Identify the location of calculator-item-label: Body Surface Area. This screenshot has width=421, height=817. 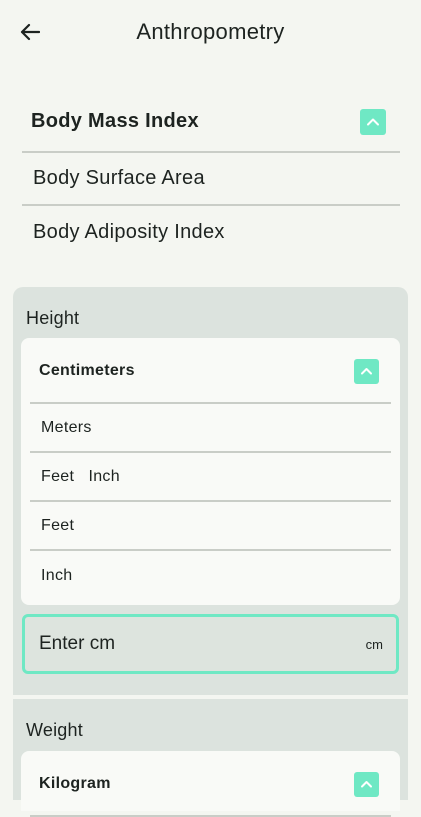
(119, 178).